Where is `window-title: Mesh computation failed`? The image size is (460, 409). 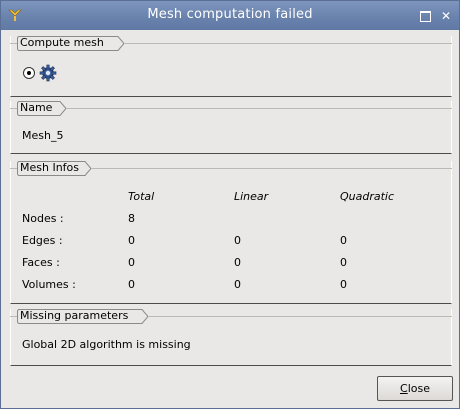
window-title: Mesh computation failed is located at coordinates (230, 14).